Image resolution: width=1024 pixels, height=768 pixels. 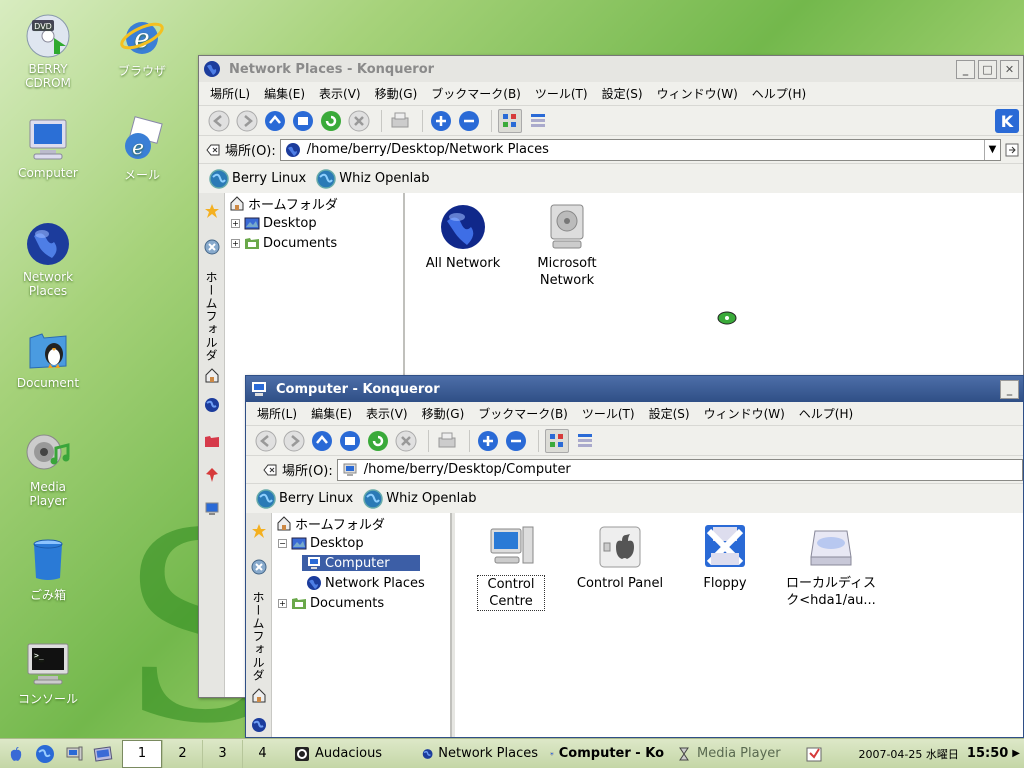 What do you see at coordinates (262, 753) in the screenshot?
I see `desktop-4-button: 4` at bounding box center [262, 753].